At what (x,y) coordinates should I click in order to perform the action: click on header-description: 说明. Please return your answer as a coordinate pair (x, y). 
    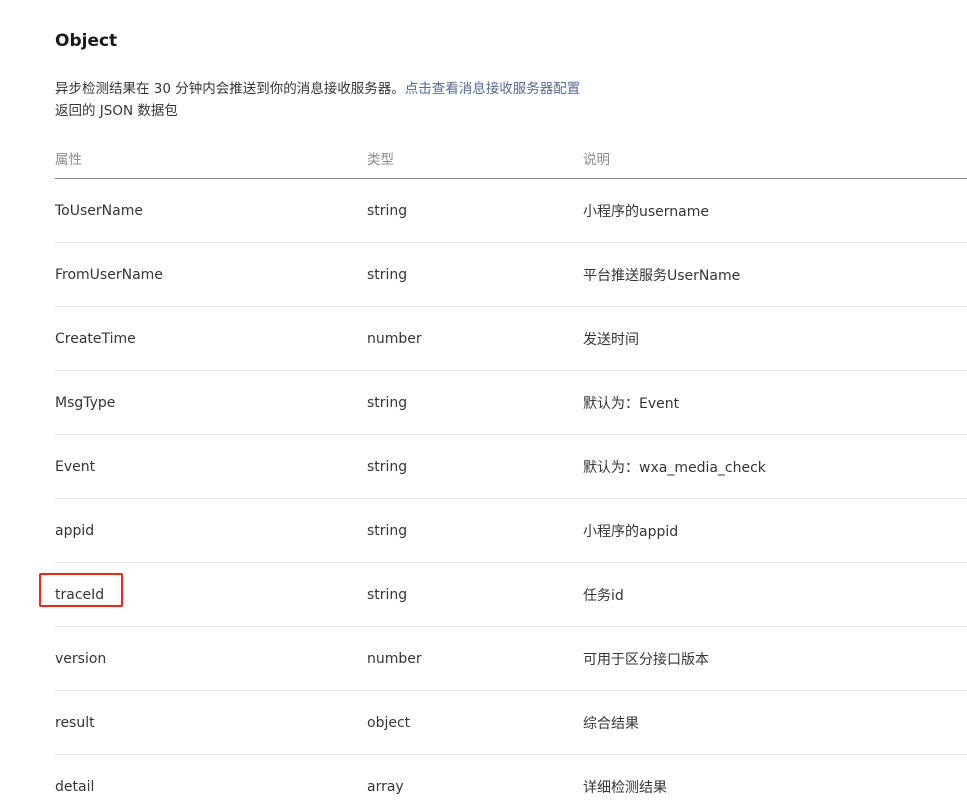
    Looking at the image, I should click on (596, 160).